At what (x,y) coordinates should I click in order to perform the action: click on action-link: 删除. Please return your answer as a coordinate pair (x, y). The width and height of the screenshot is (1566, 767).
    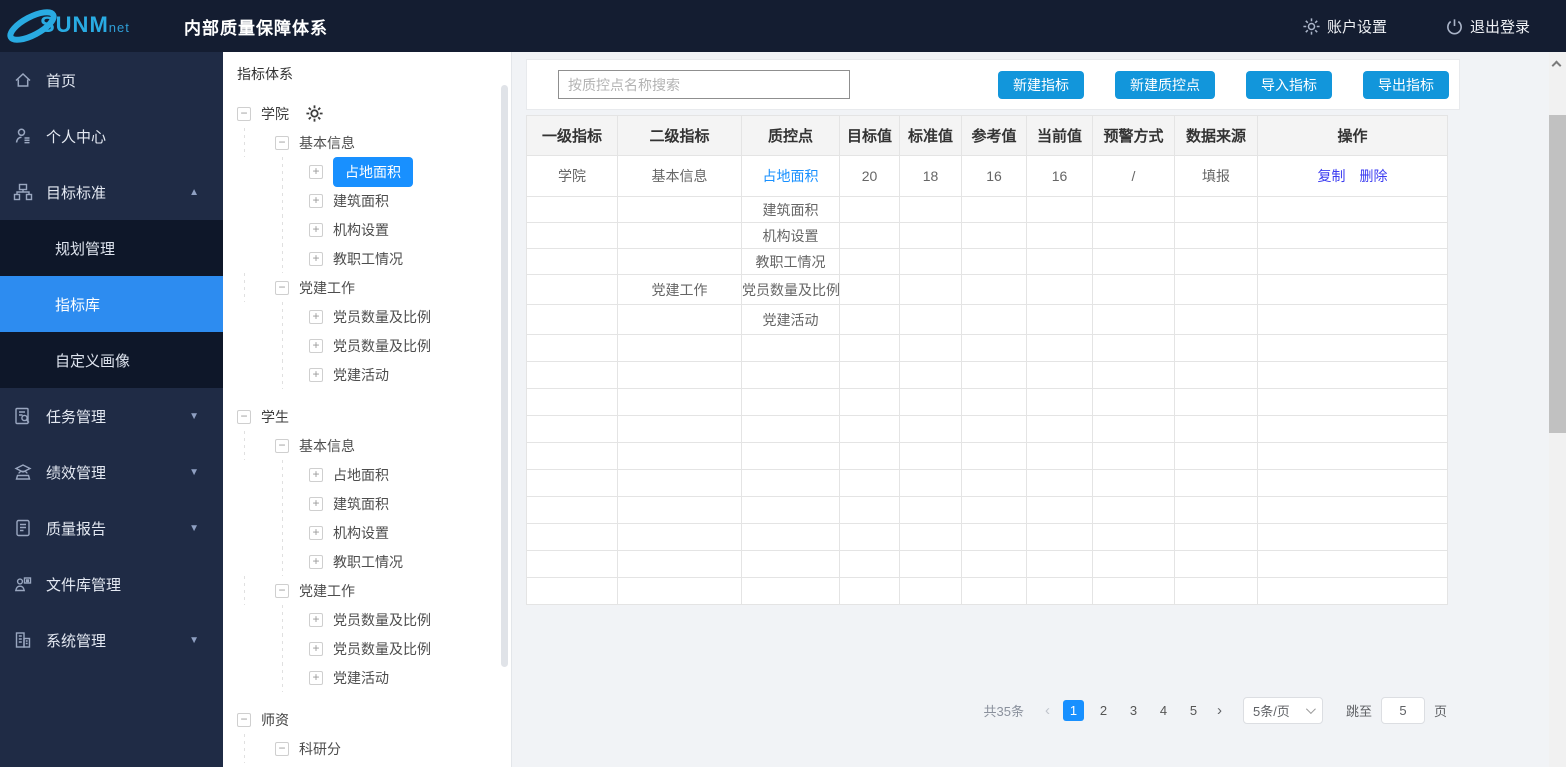
    Looking at the image, I should click on (1374, 176).